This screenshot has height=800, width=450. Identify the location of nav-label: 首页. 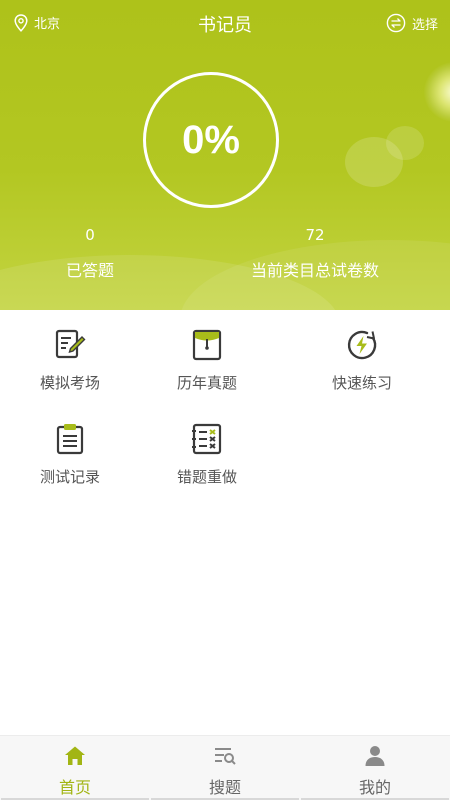
(74, 787).